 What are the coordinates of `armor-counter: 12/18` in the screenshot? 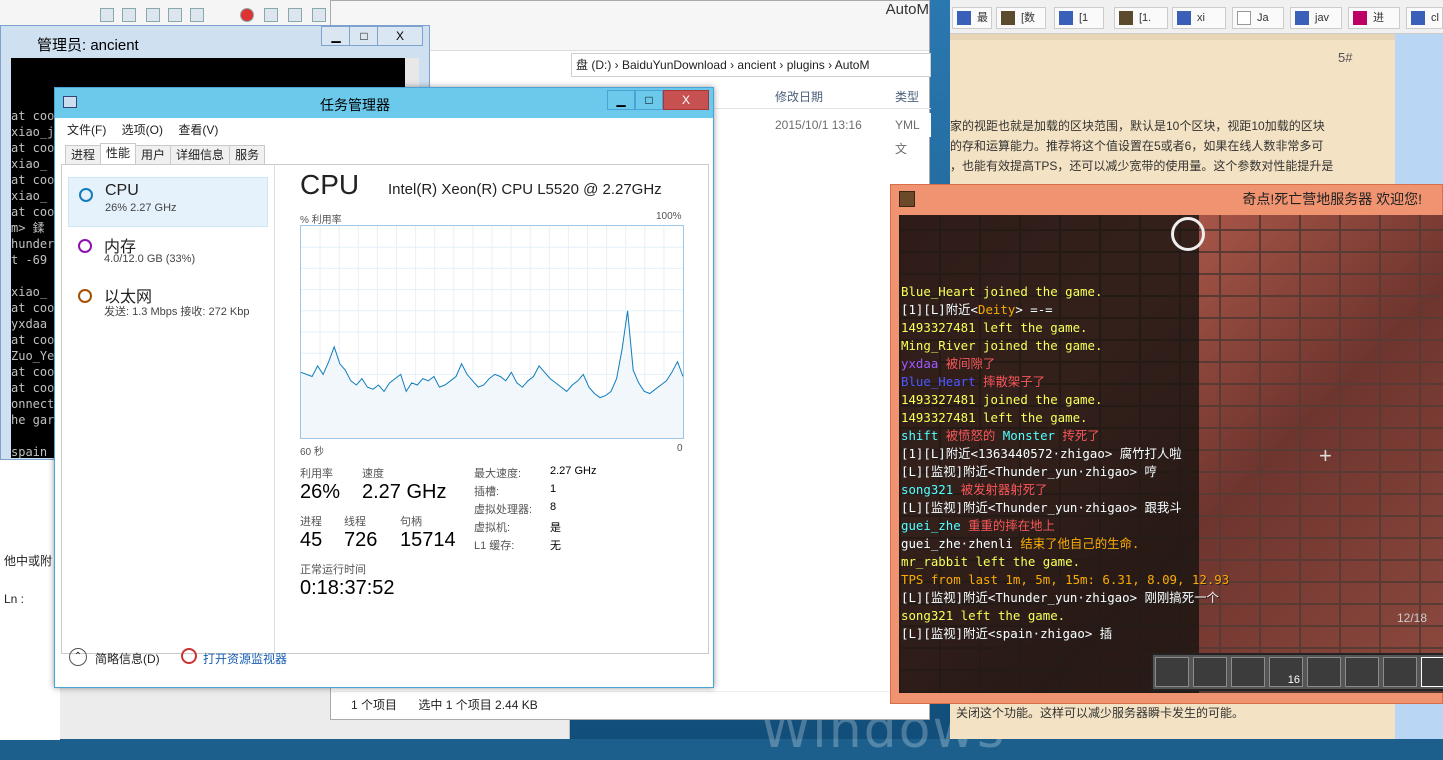 It's located at (1412, 618).